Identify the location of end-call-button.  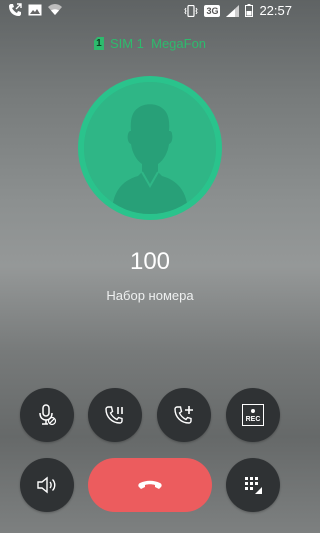
(150, 485).